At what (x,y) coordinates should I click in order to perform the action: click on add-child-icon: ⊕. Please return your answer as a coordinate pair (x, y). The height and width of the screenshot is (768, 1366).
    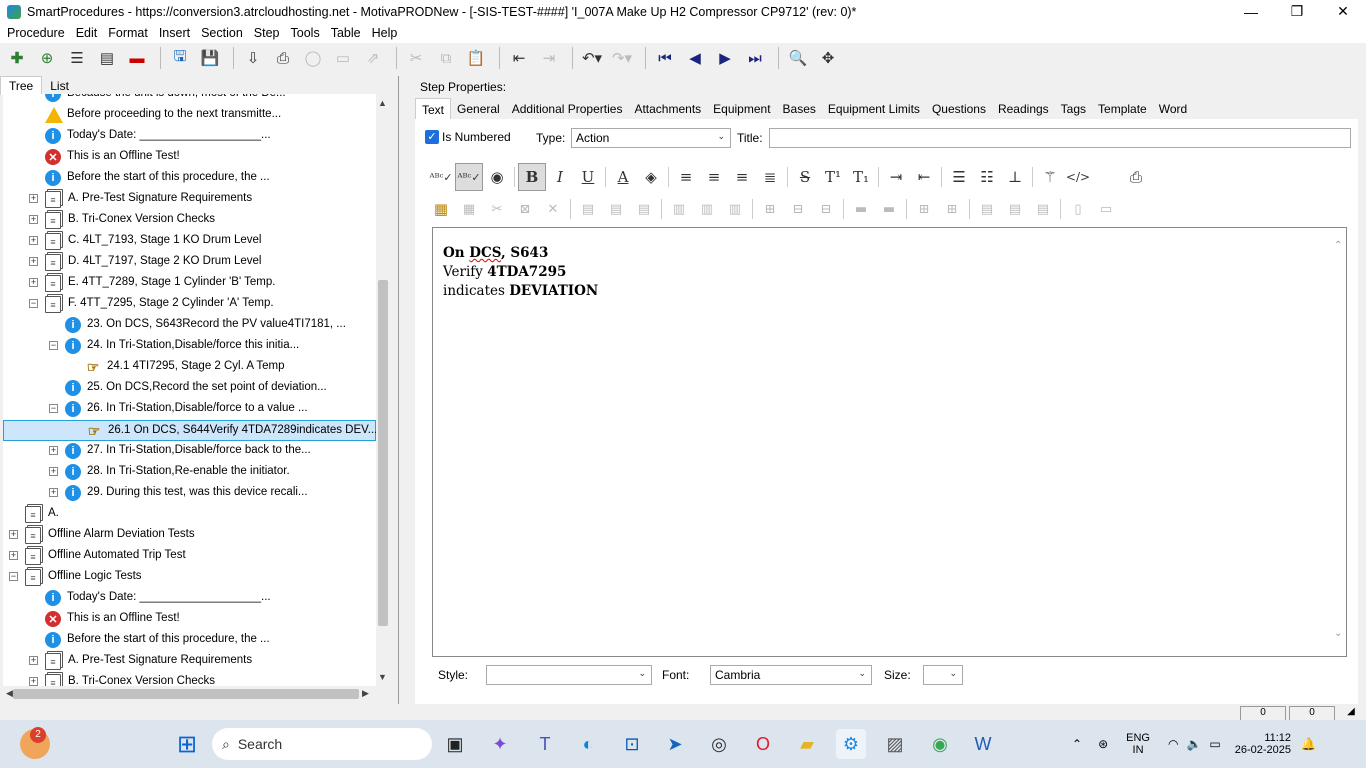
    Looking at the image, I should click on (47, 58).